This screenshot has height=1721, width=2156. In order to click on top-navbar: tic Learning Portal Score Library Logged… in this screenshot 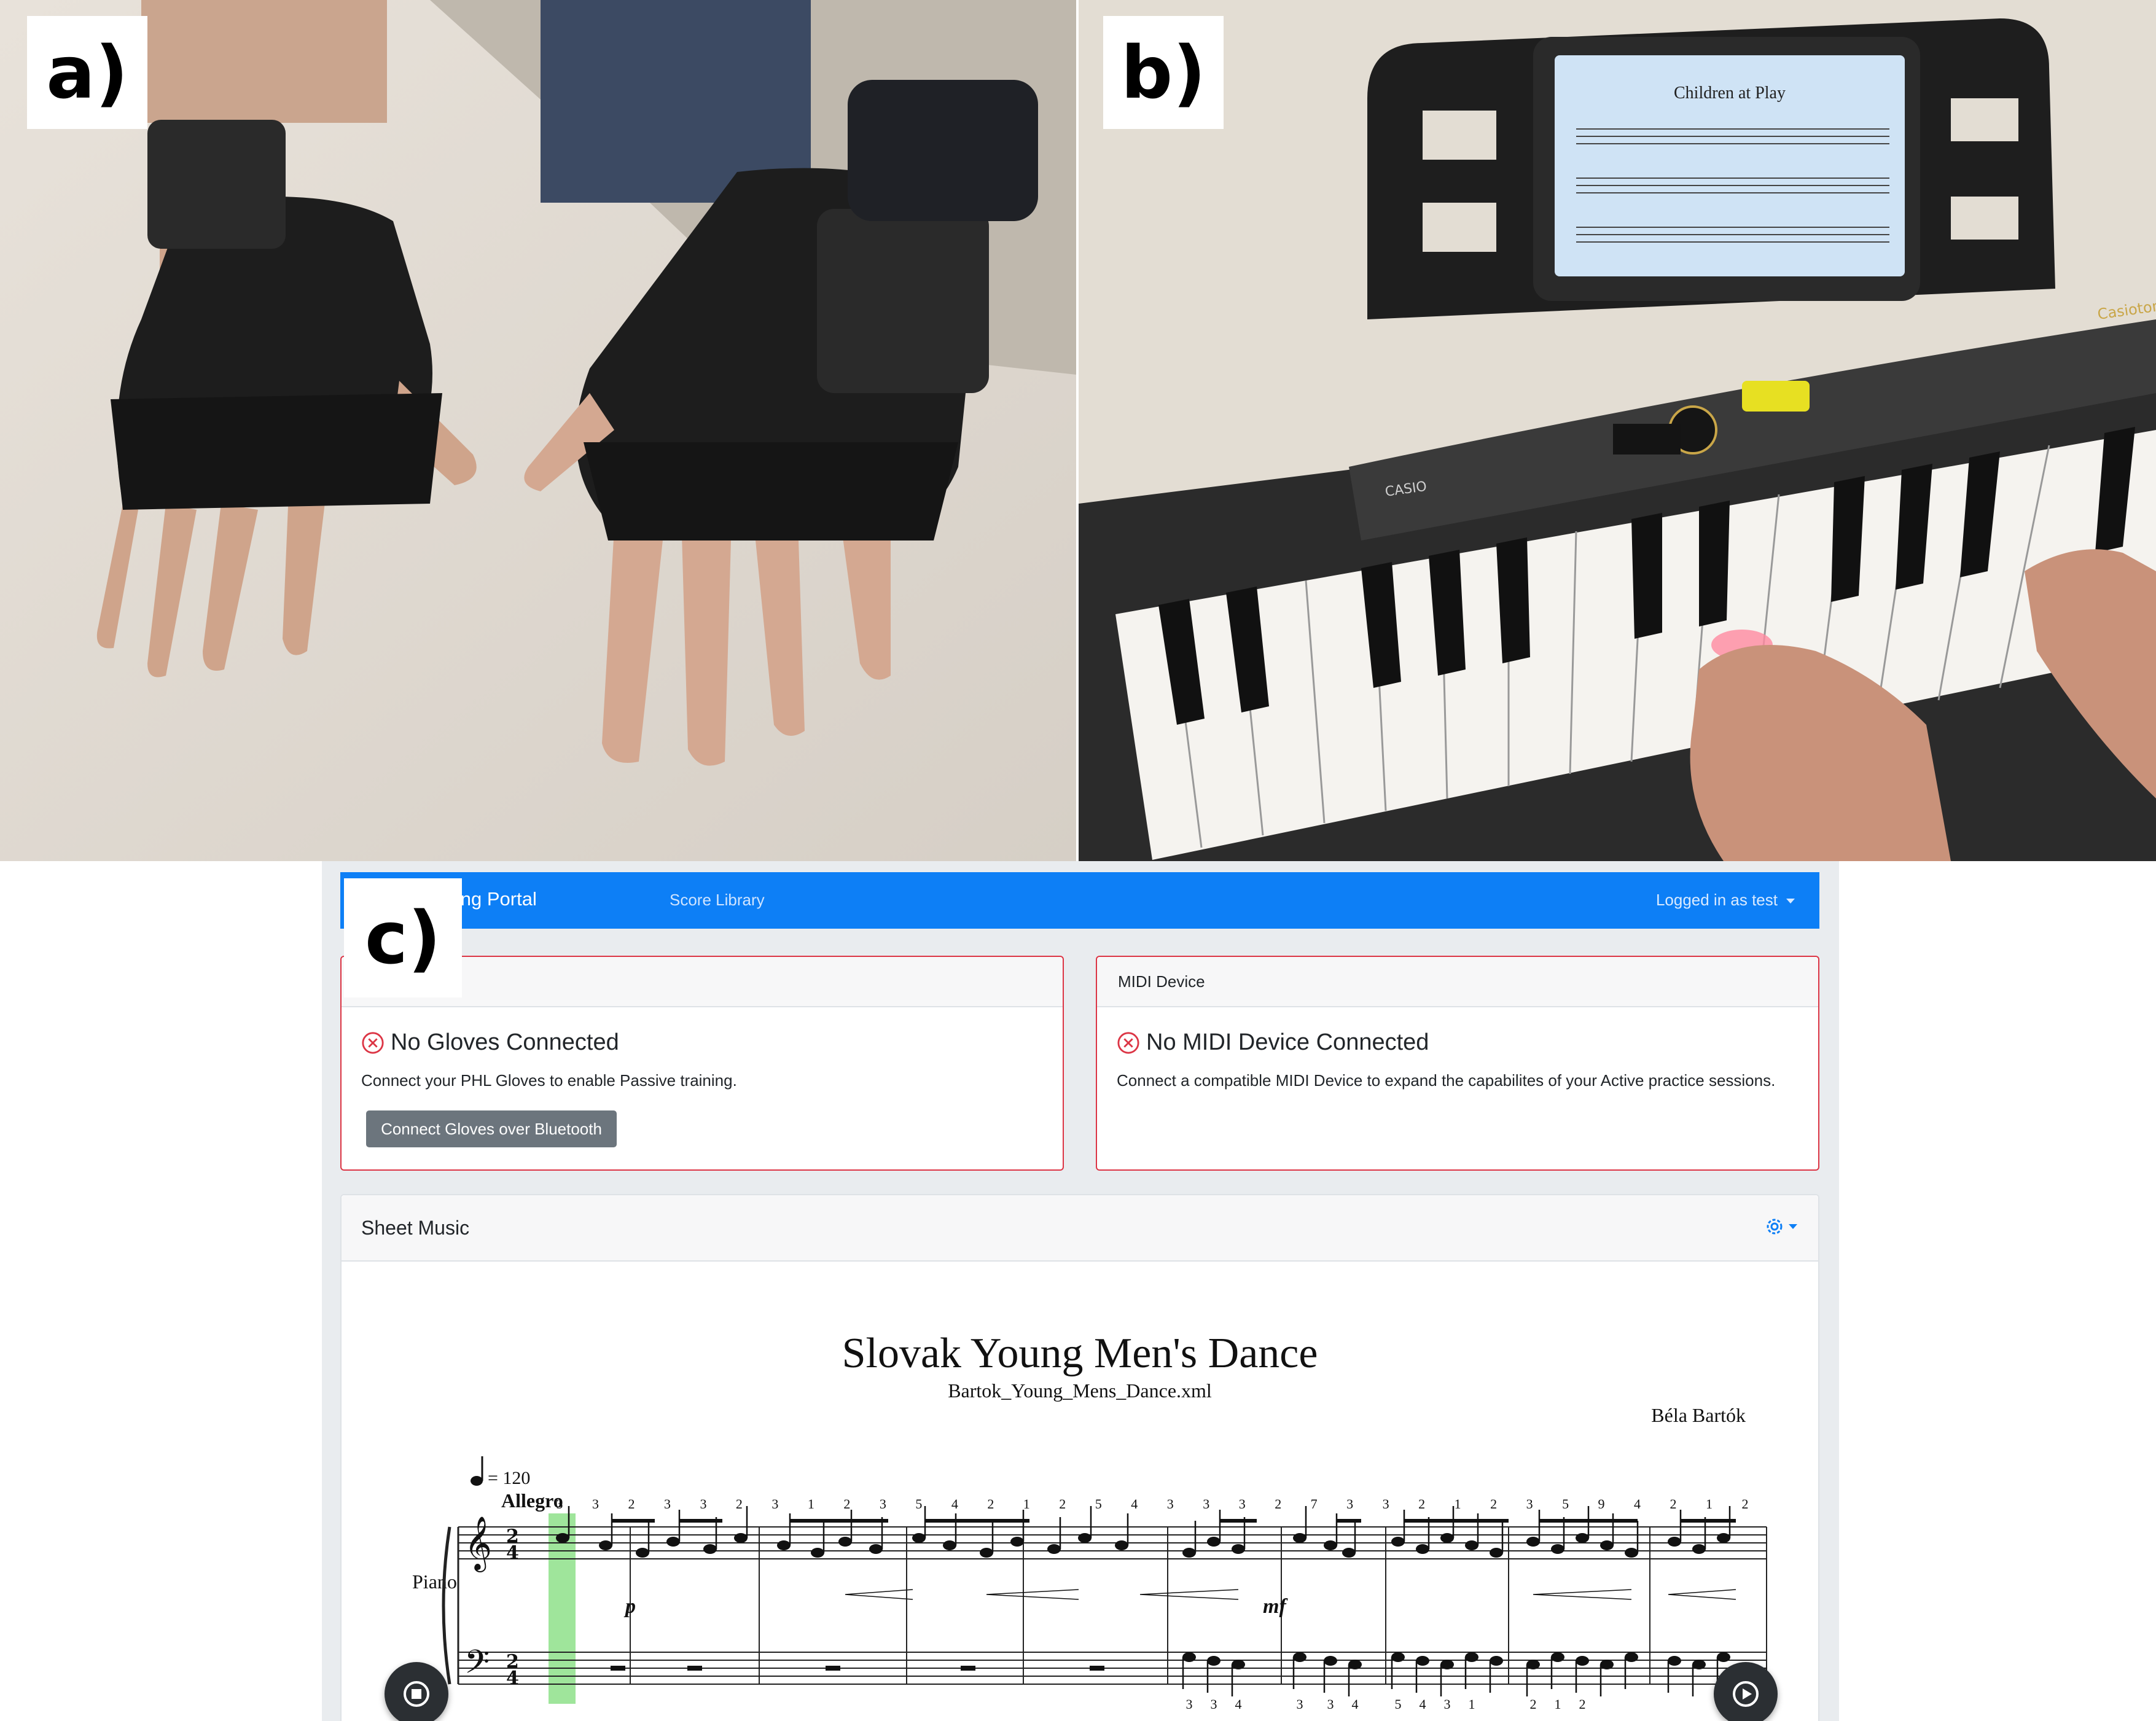, I will do `click(1079, 900)`.